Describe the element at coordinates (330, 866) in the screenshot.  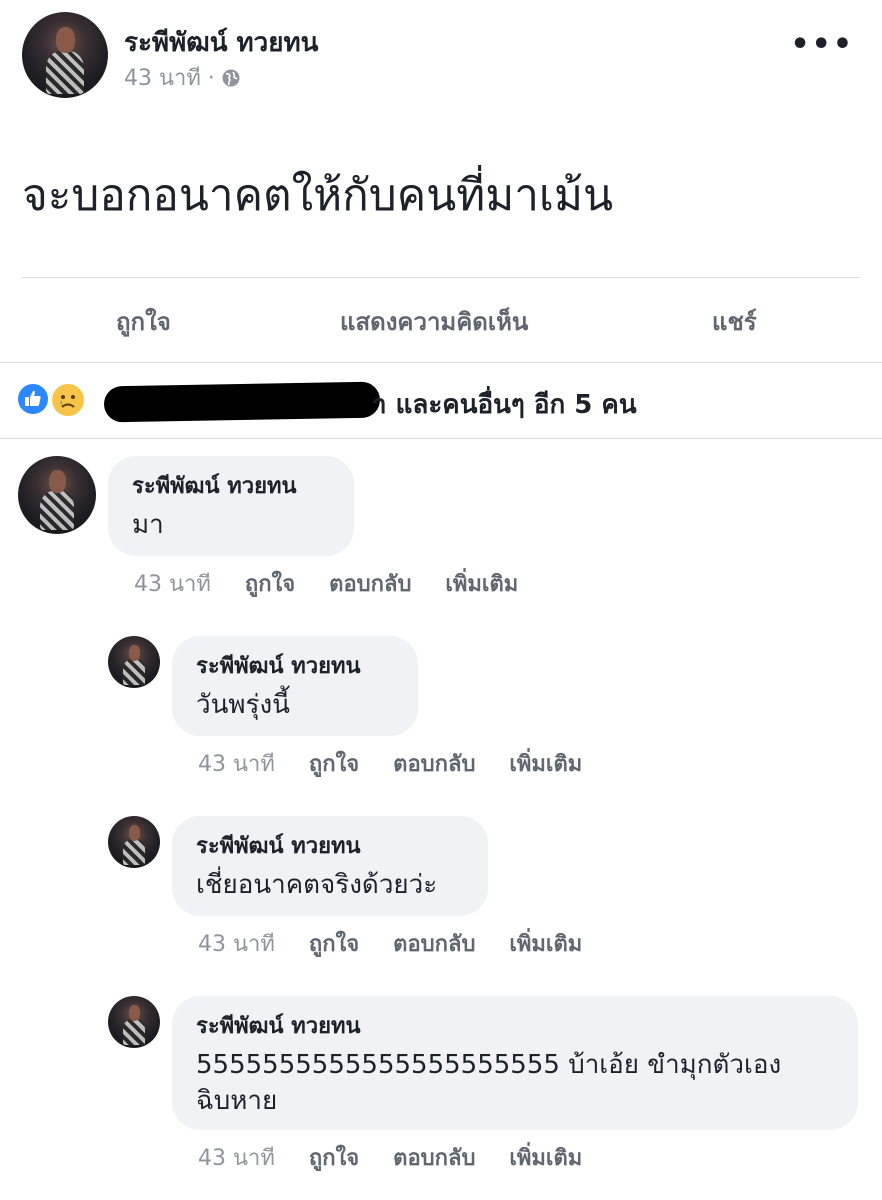
I see `reply-bubble: ระพีพัฒน์ ทวยทน เชี่ยอนาคตจริงด้วยว่ะ` at that location.